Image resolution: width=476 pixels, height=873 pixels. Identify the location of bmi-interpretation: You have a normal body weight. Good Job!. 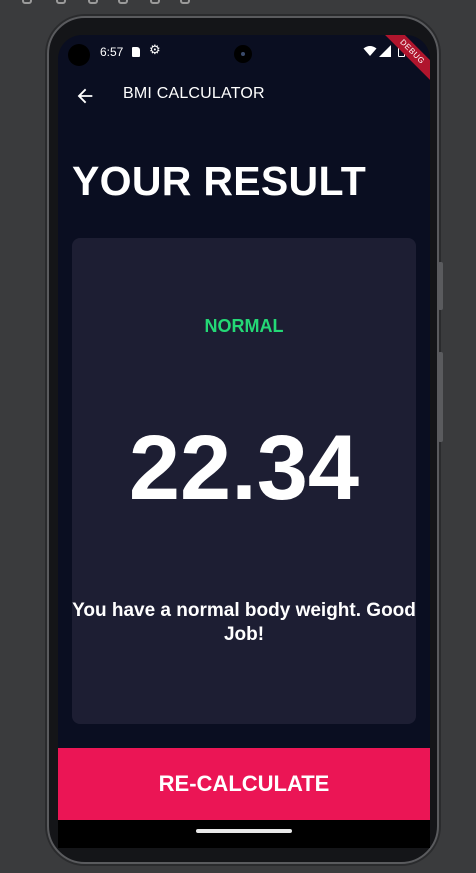
(244, 622).